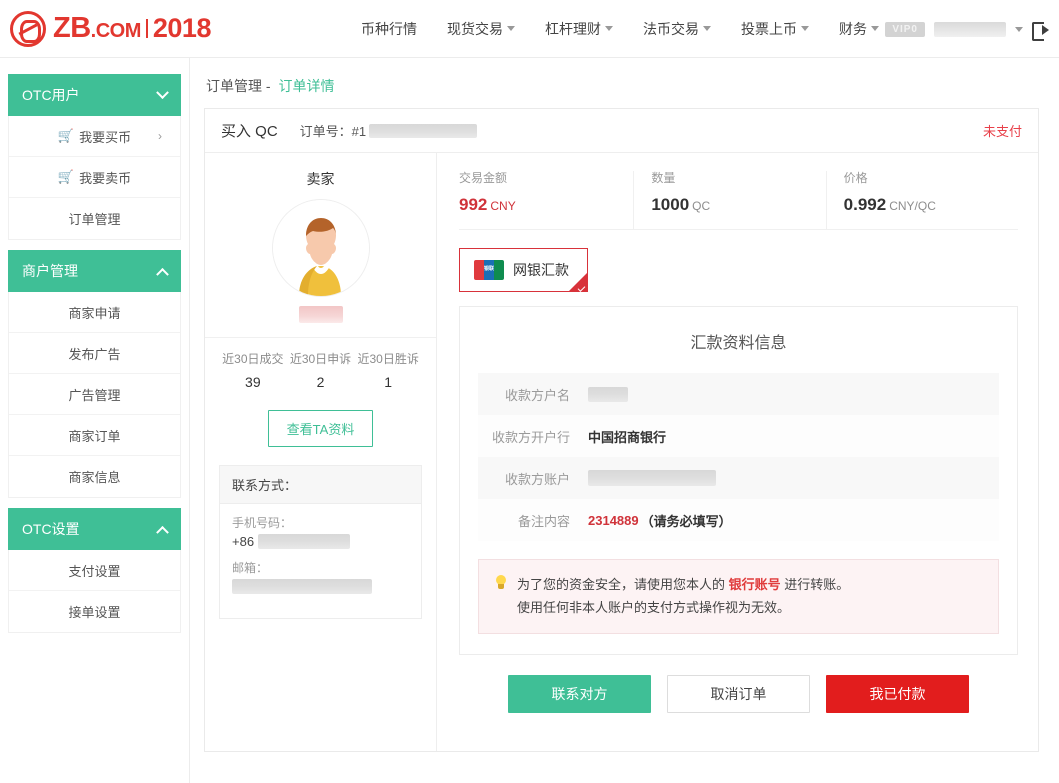  I want to click on logo-year: 2018, so click(182, 28).